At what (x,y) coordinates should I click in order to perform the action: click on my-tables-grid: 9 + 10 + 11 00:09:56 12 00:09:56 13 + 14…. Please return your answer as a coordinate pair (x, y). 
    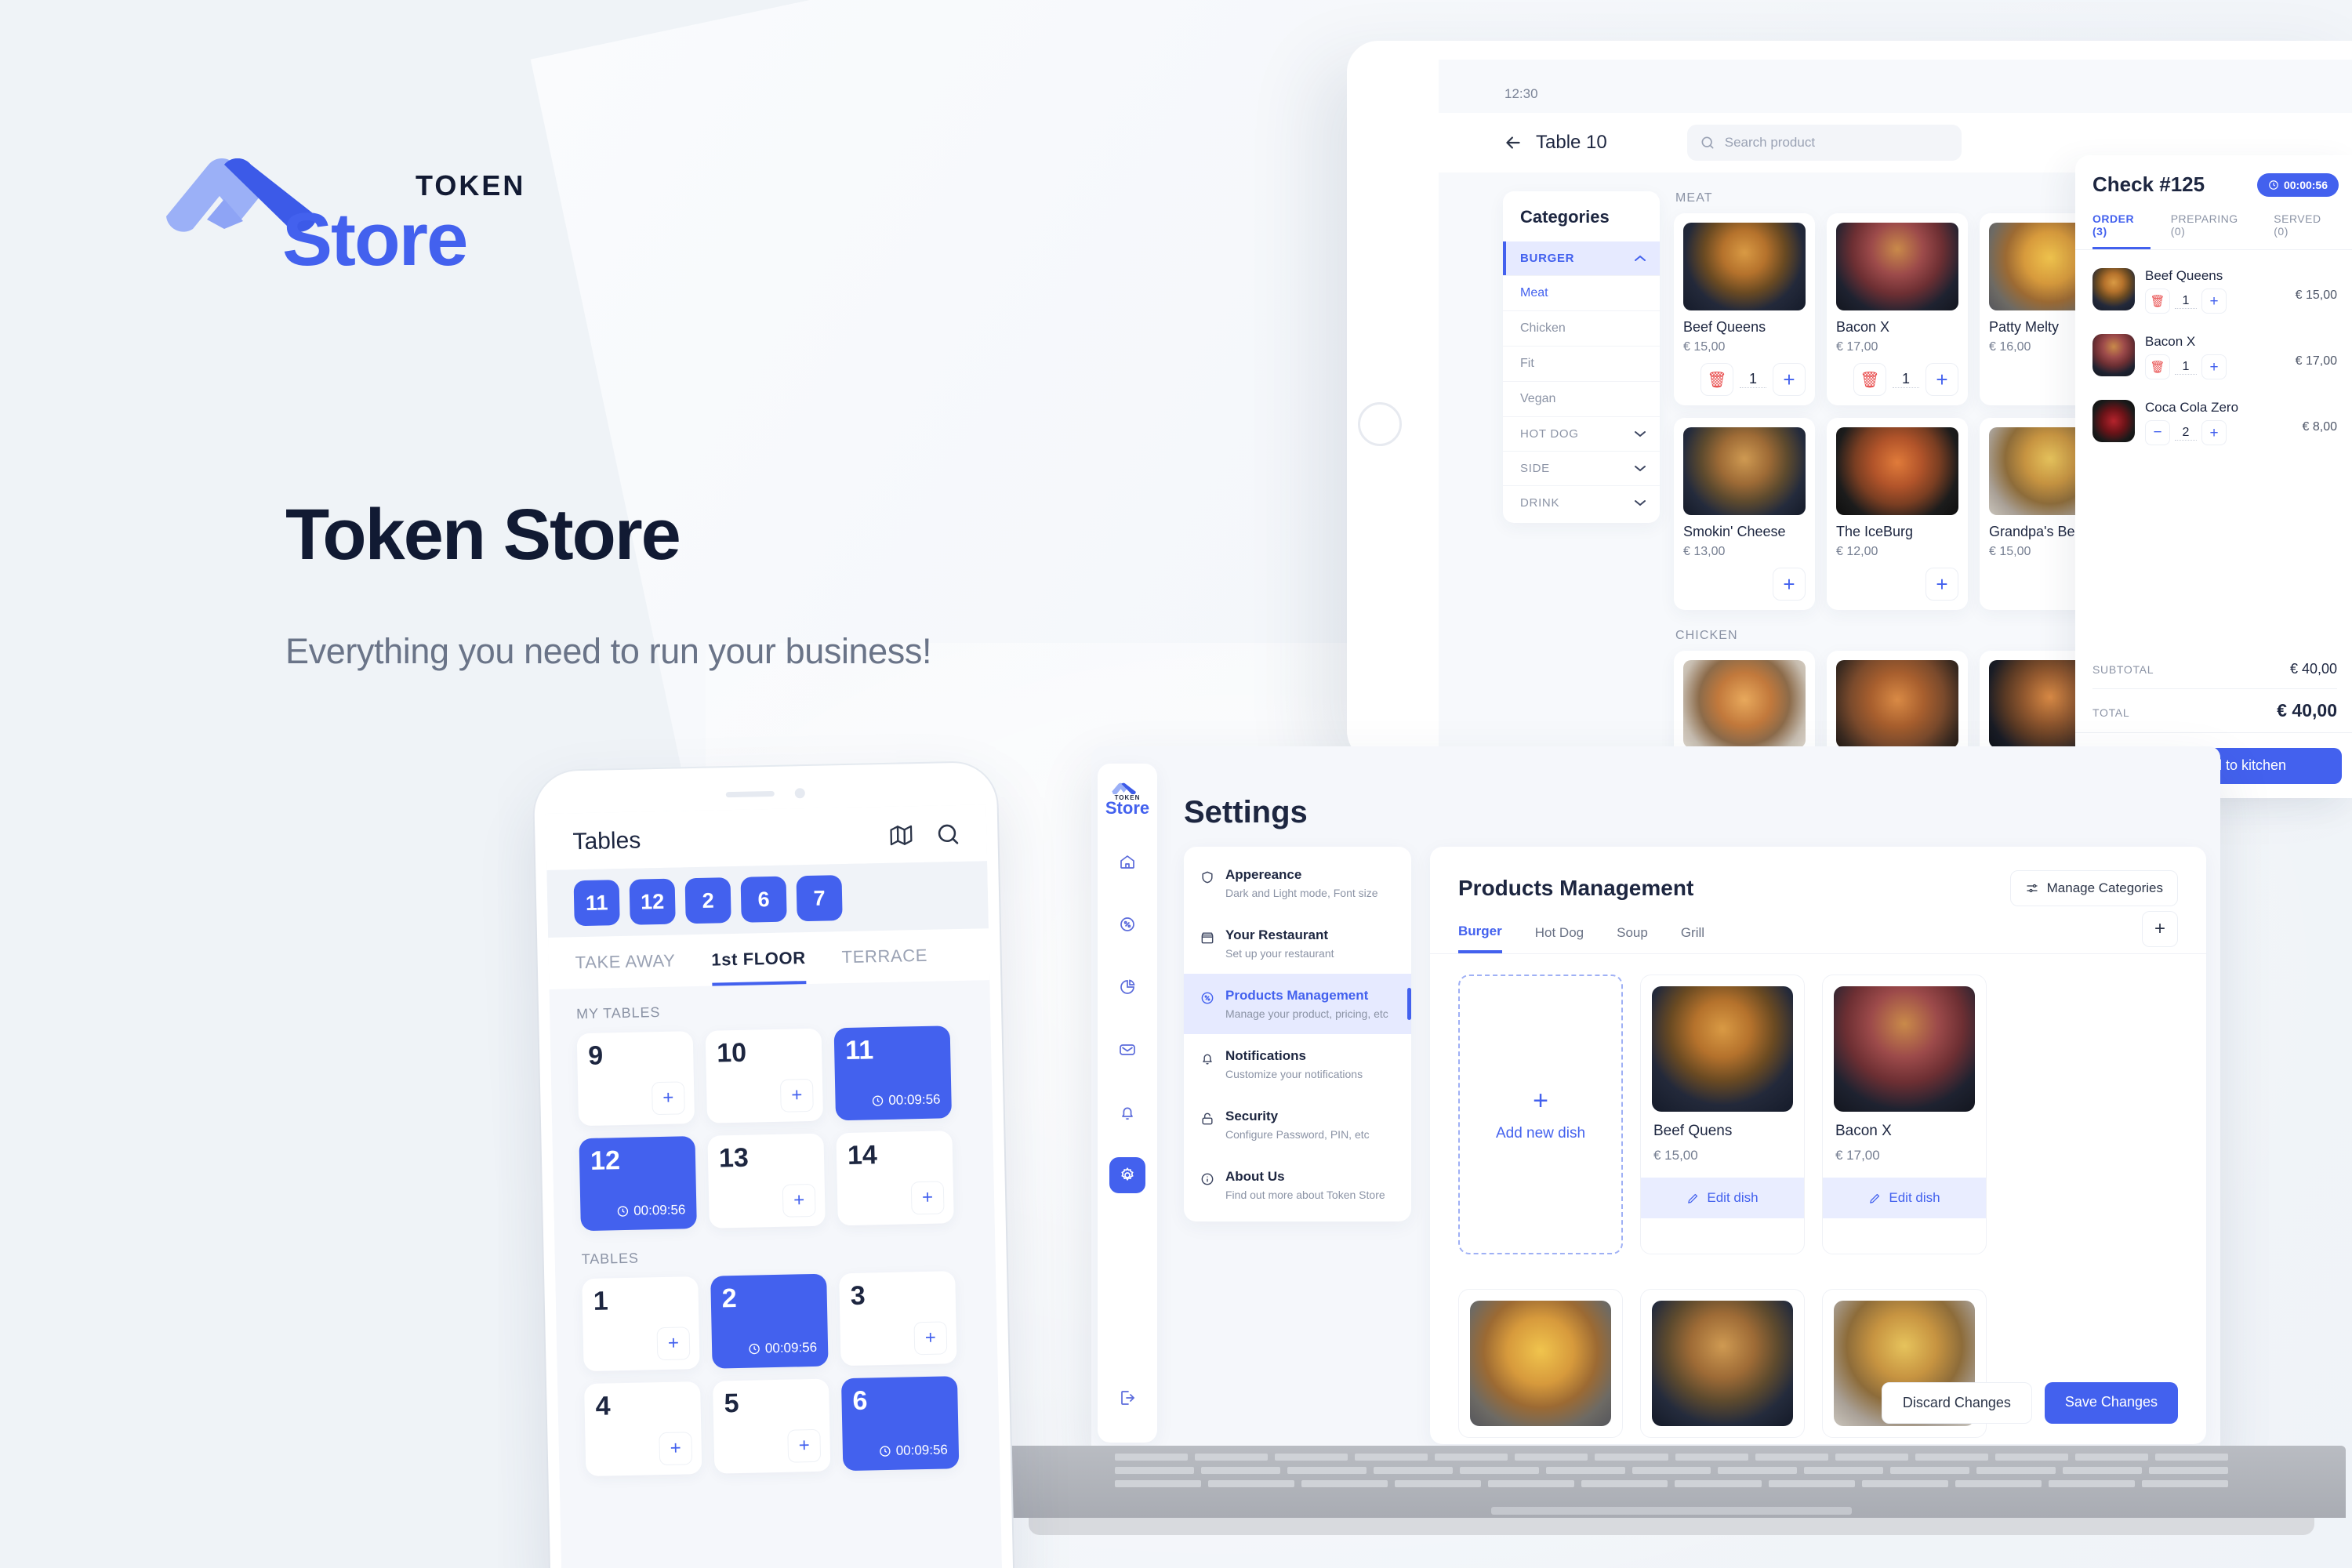
    Looking at the image, I should click on (773, 1128).